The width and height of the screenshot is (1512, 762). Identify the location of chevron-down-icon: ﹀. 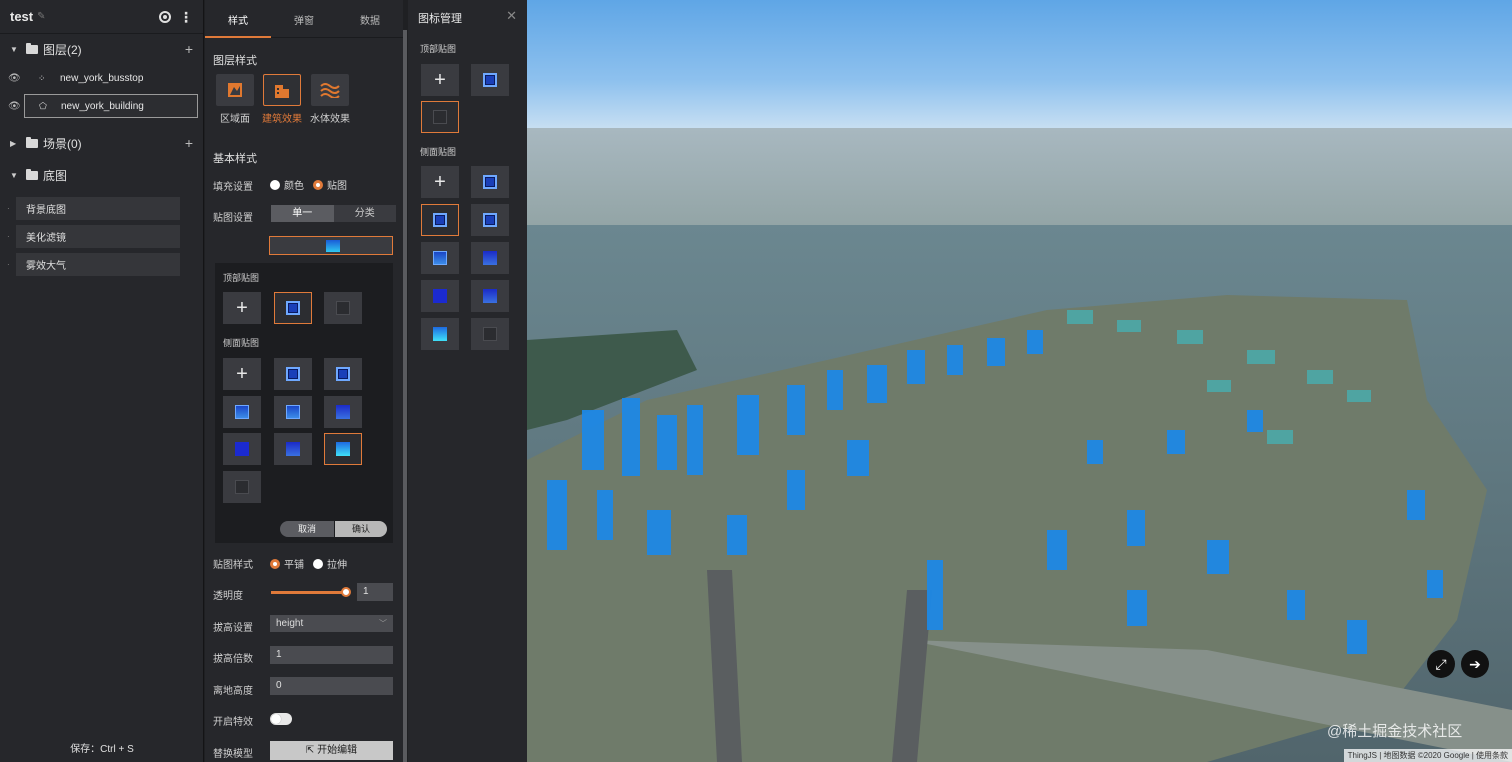
(383, 623).